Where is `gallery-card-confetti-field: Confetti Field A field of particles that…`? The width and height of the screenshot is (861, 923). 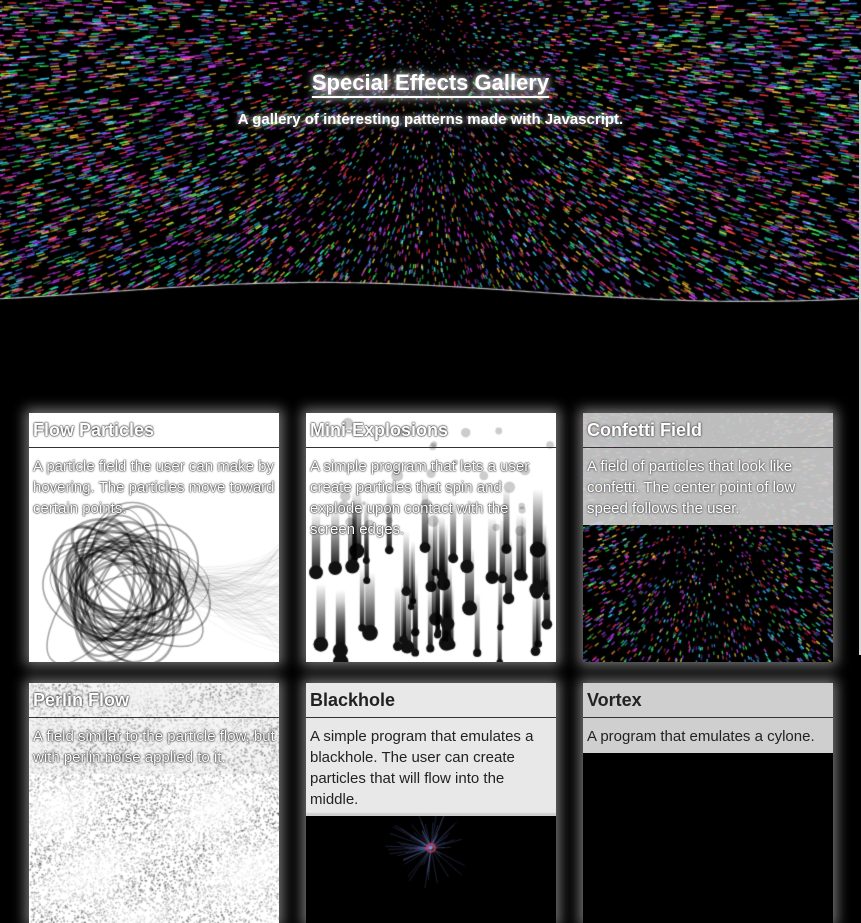
gallery-card-confetti-field: Confetti Field A field of particles that… is located at coordinates (708, 537).